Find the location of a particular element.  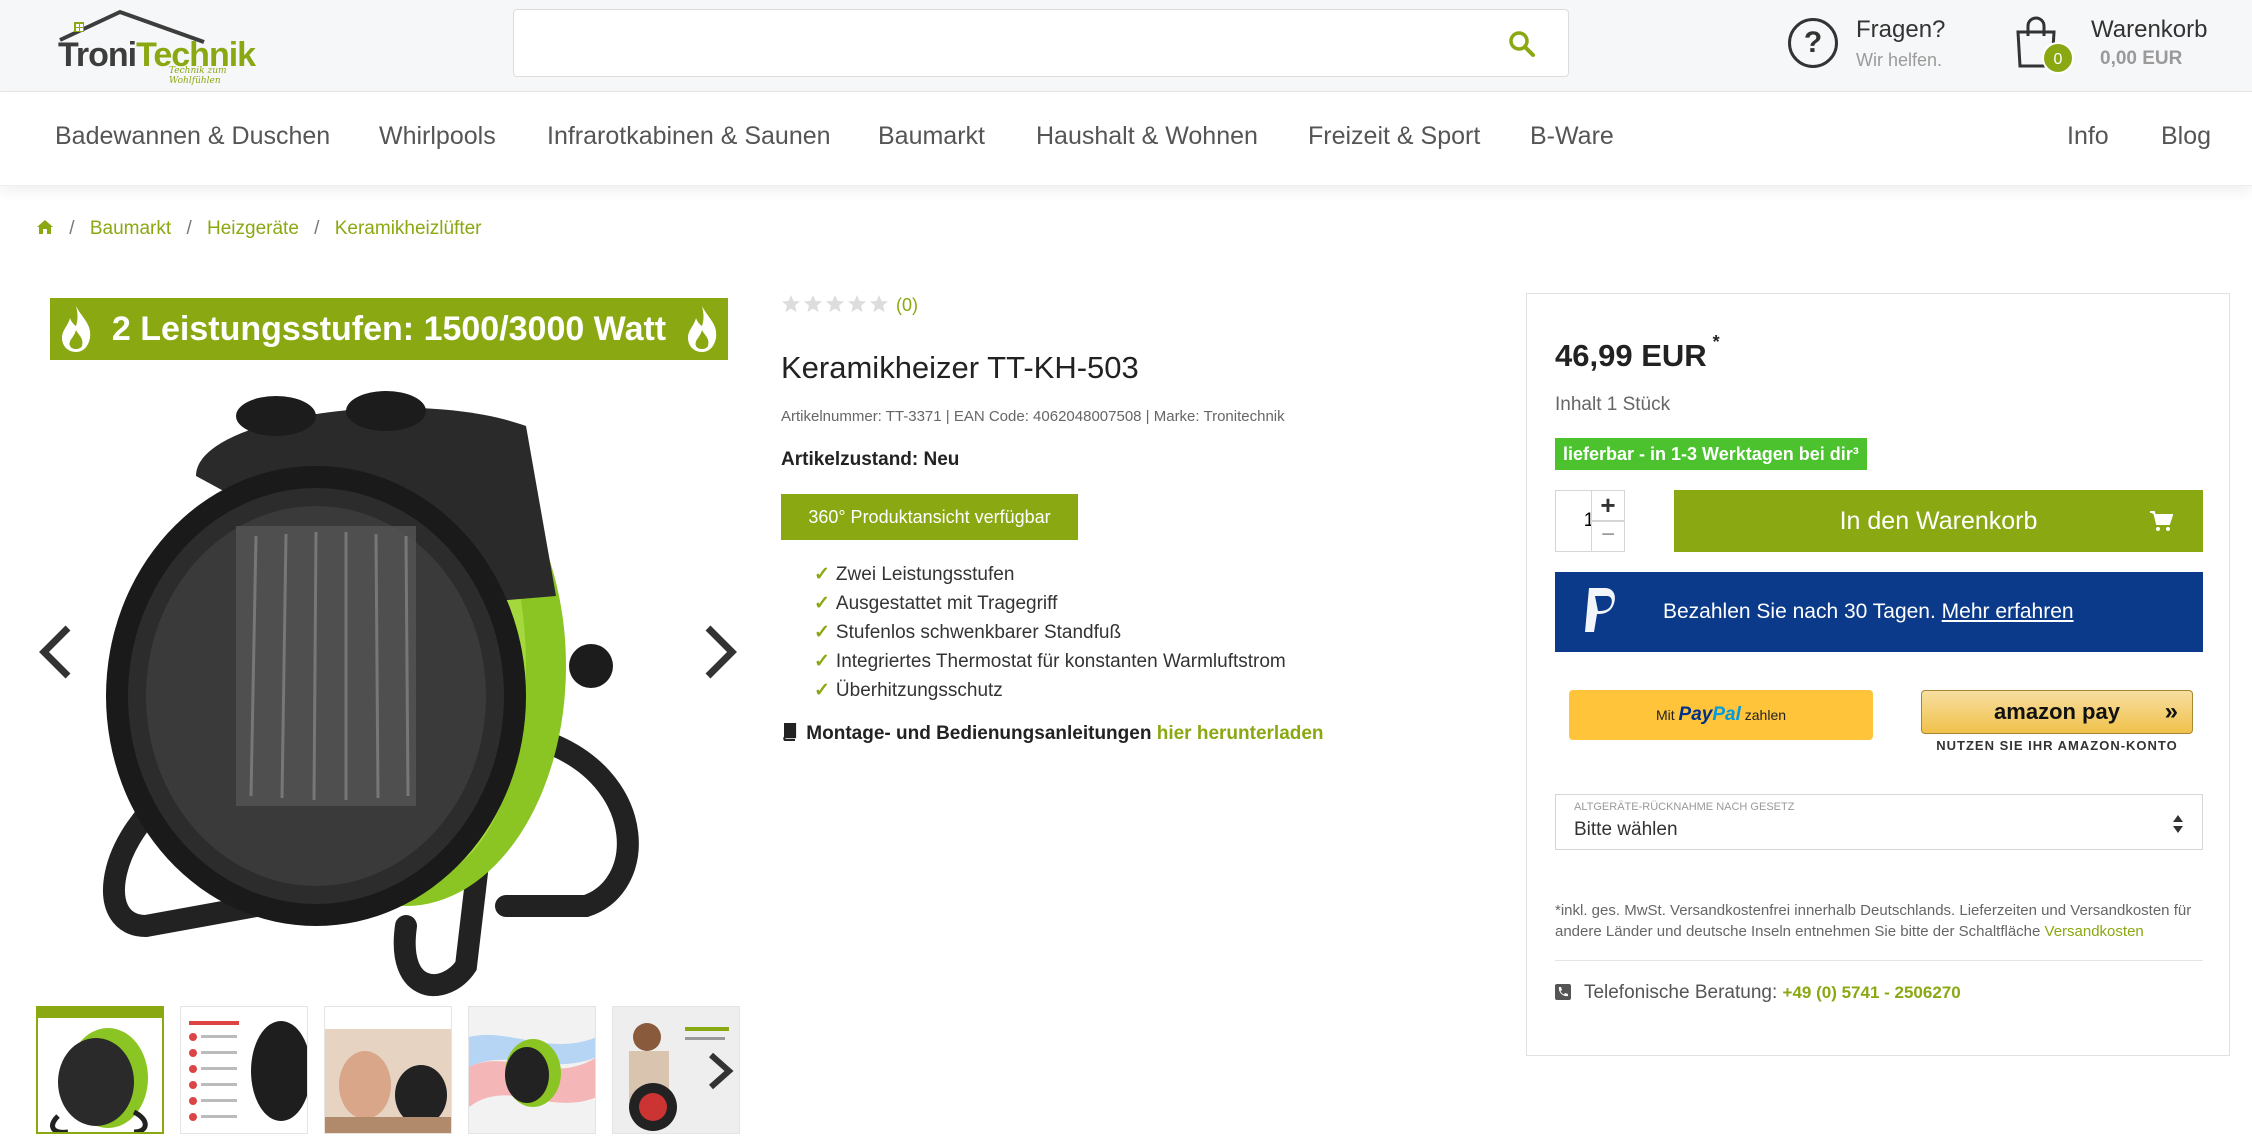

home-icon is located at coordinates (45, 227).